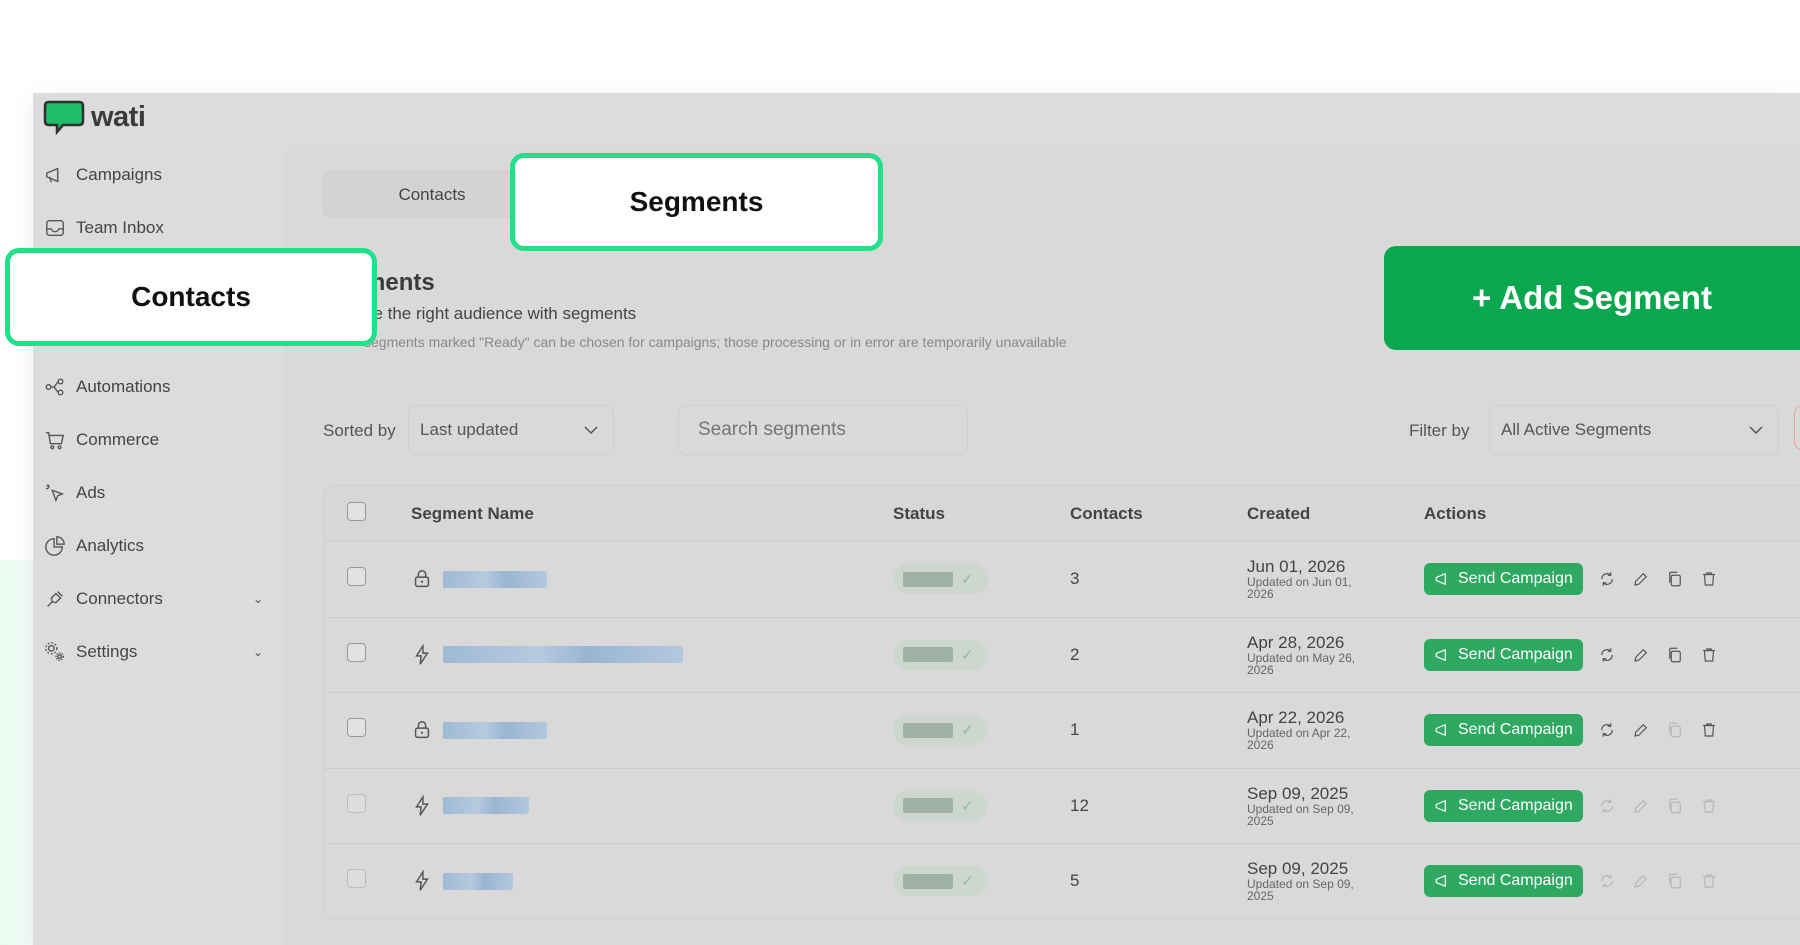  Describe the element at coordinates (158, 545) in the screenshot. I see `sidebar-item-analytics: Analytics` at that location.